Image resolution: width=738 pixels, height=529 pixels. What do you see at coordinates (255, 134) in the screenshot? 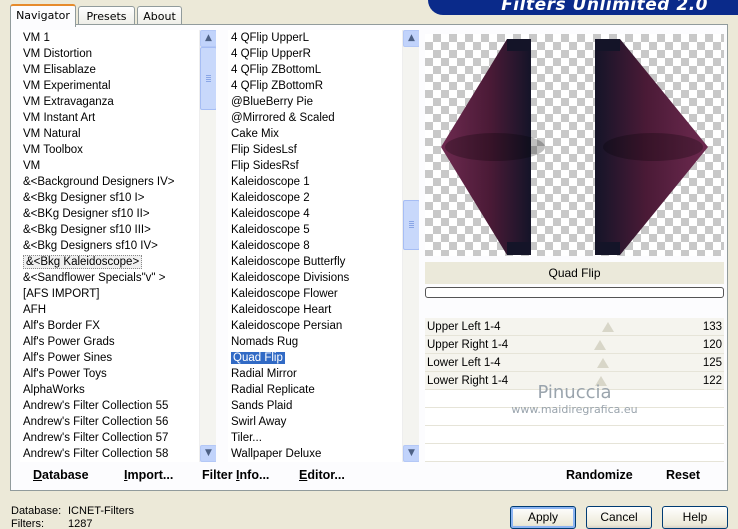
I see `list-item-label: Cake Mix` at bounding box center [255, 134].